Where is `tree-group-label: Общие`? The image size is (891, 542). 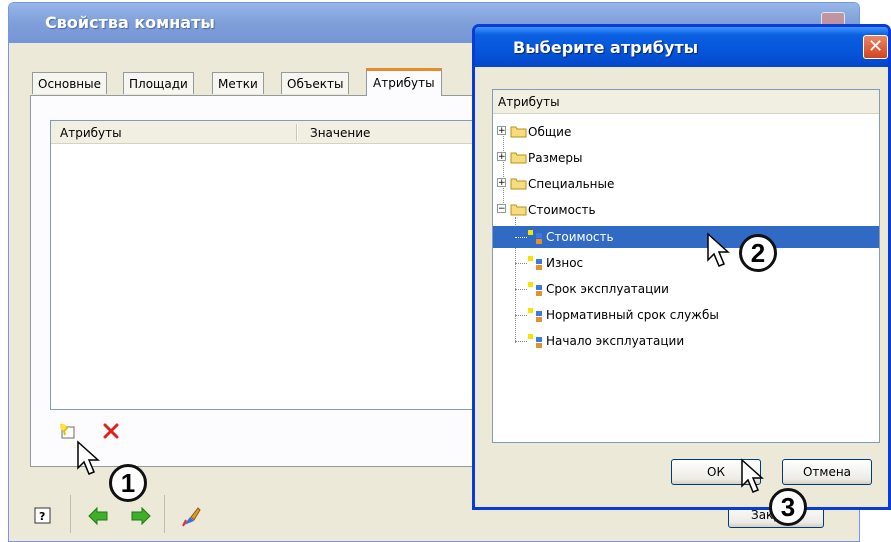
tree-group-label: Общие is located at coordinates (550, 132).